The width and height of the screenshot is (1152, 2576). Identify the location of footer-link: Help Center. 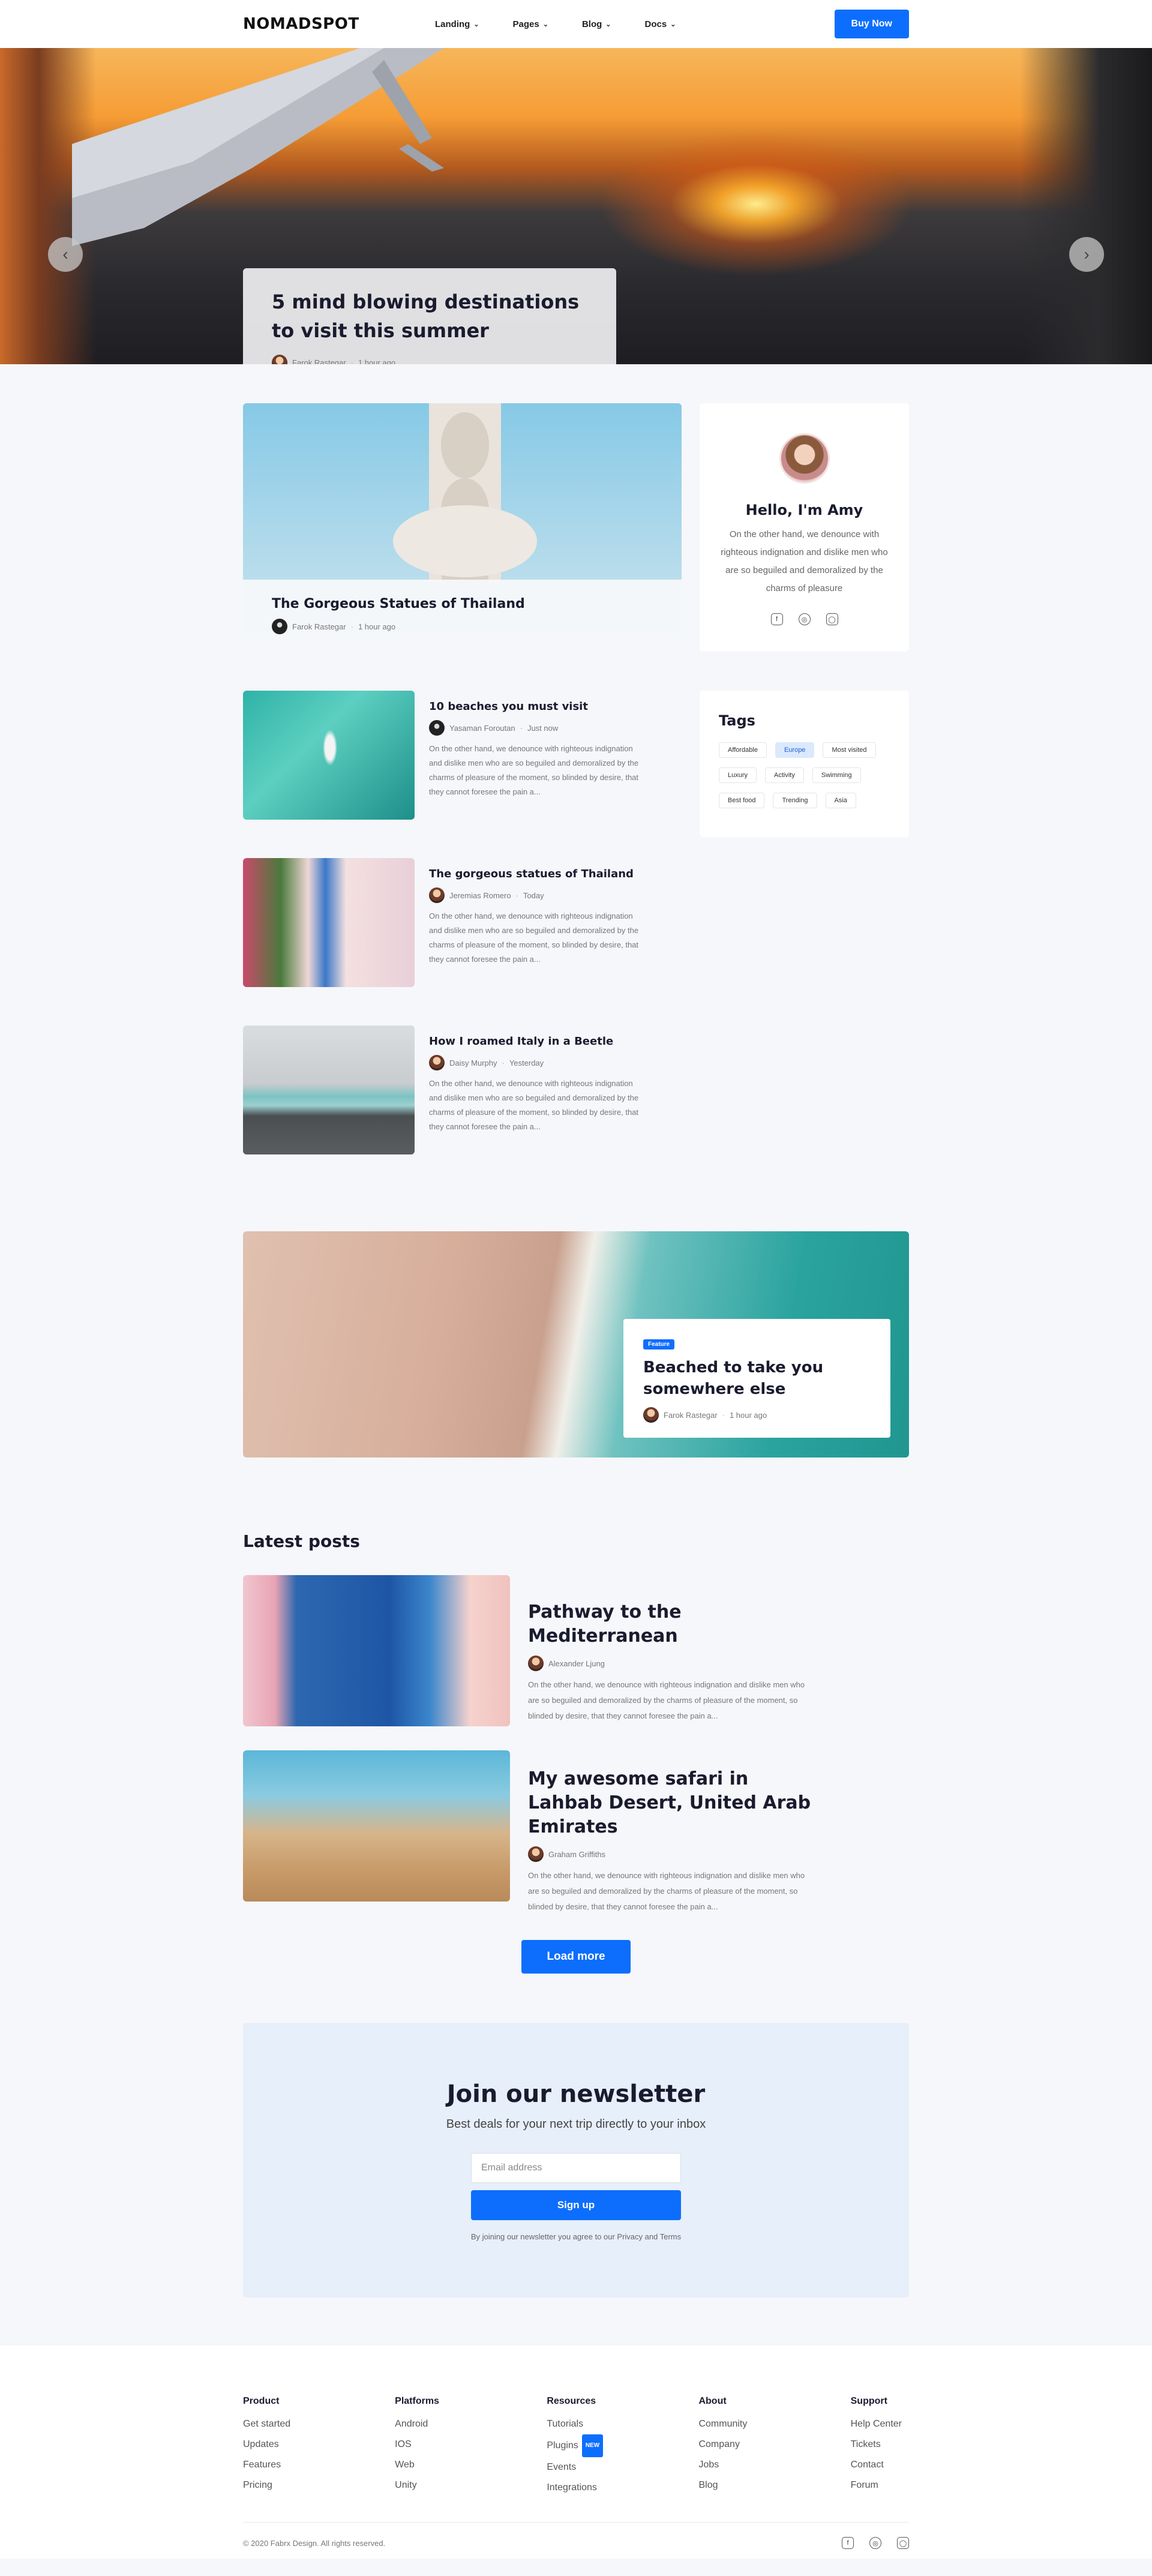
(880, 2424).